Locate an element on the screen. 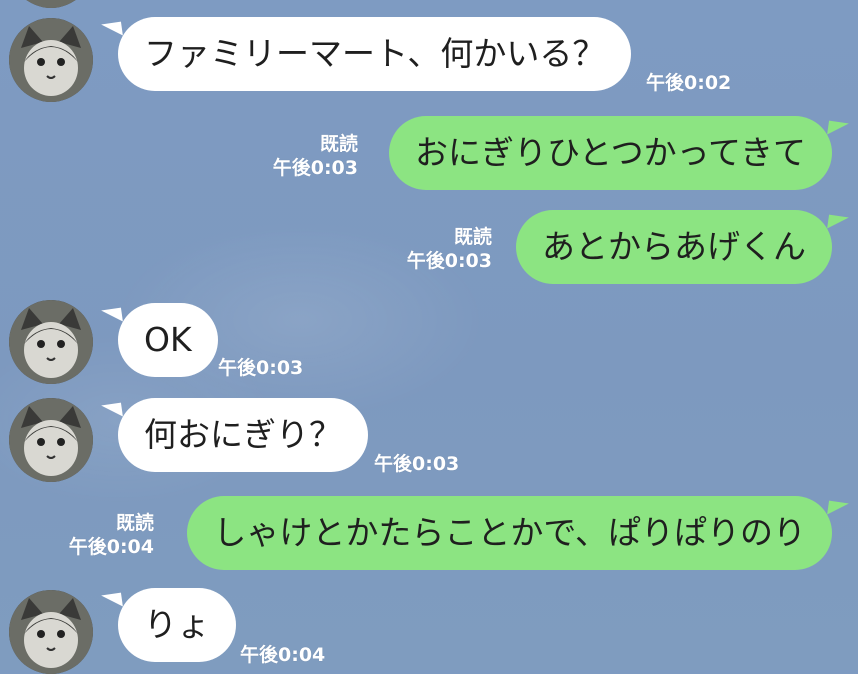 This screenshot has width=858, height=674. message-bubble: OK is located at coordinates (168, 340).